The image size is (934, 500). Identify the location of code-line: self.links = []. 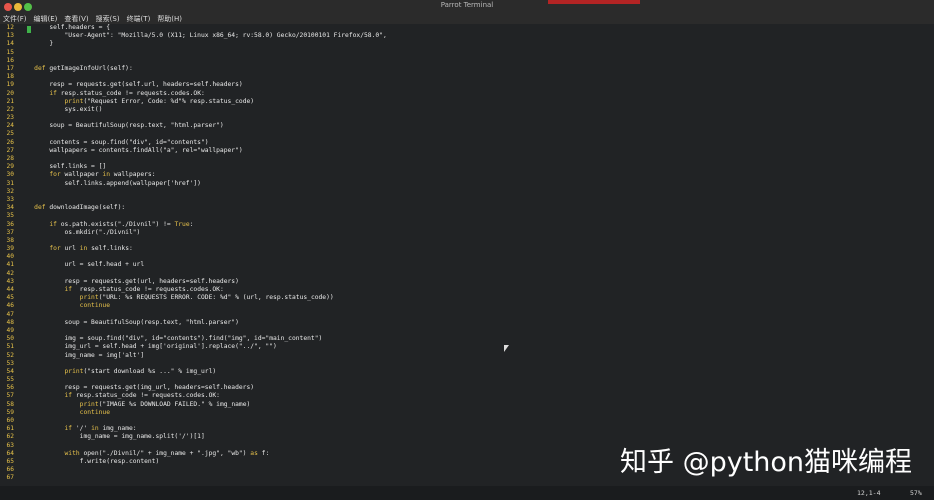
(63, 167).